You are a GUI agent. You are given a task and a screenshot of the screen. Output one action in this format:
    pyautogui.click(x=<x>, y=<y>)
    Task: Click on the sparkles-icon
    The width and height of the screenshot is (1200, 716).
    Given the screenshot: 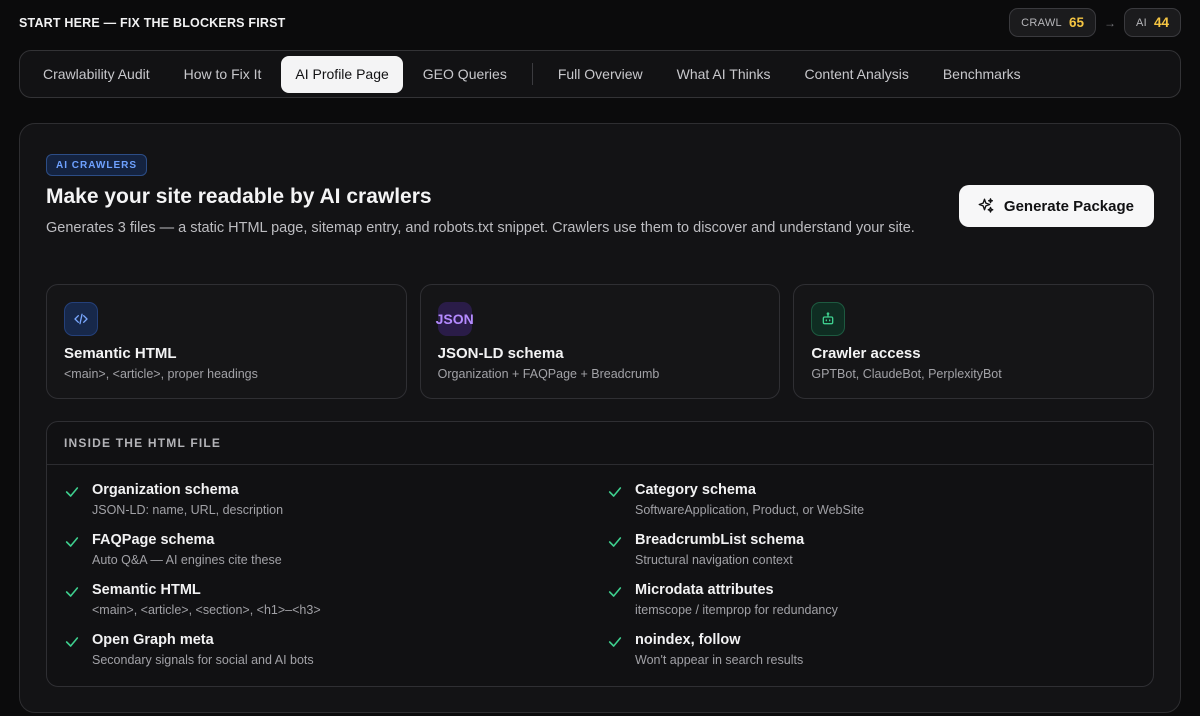 What is the action you would take?
    pyautogui.click(x=986, y=205)
    